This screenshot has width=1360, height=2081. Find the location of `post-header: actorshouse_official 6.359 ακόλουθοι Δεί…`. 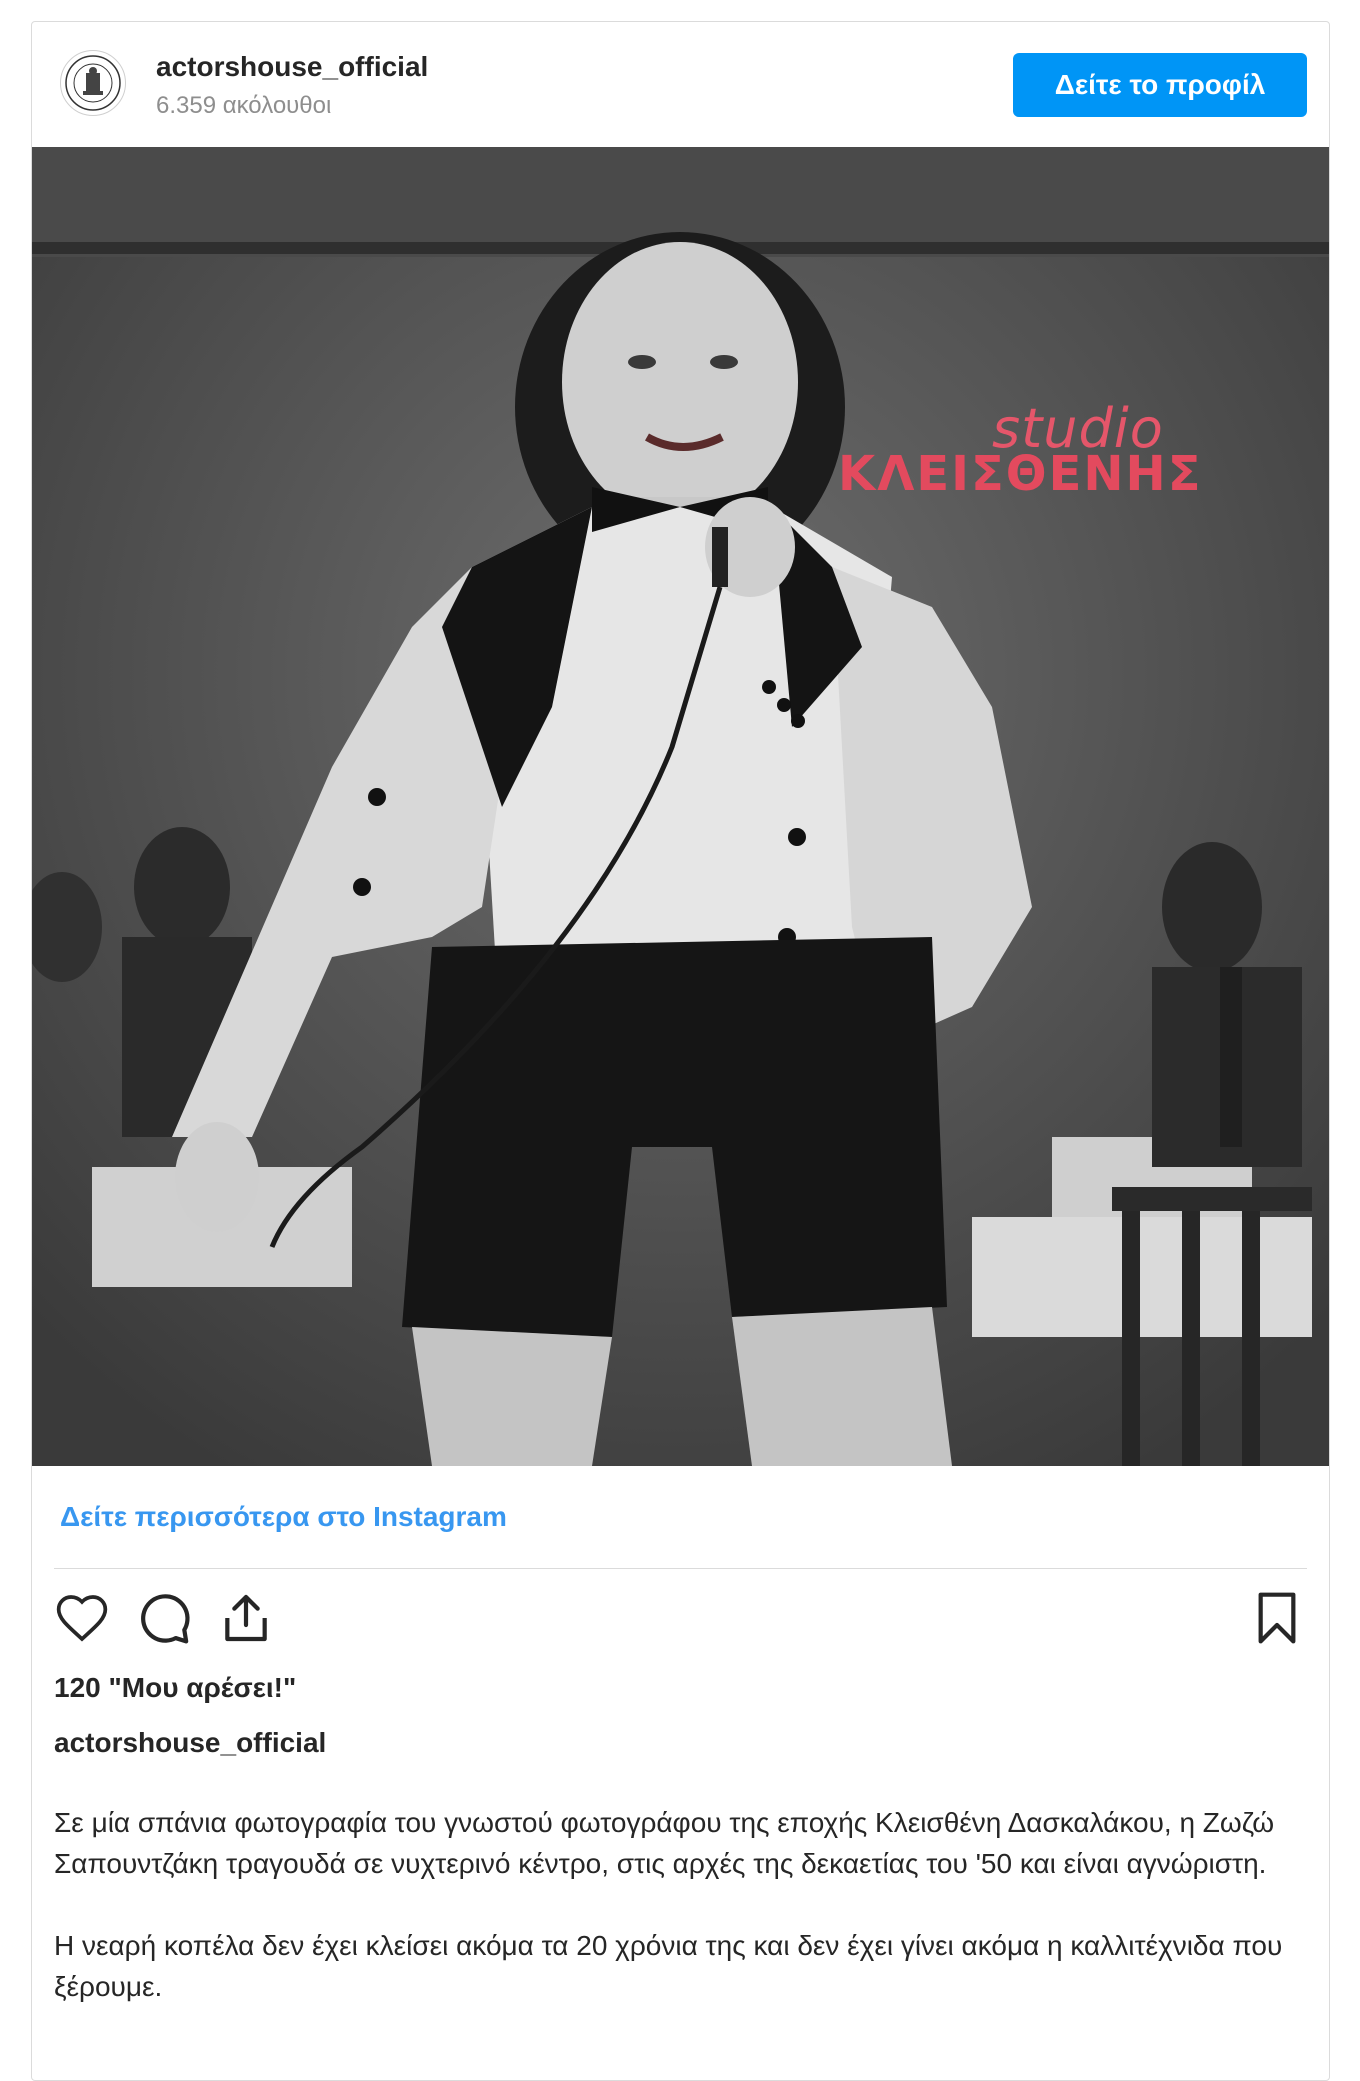

post-header: actorshouse_official 6.359 ακόλουθοι Δεί… is located at coordinates (680, 84).